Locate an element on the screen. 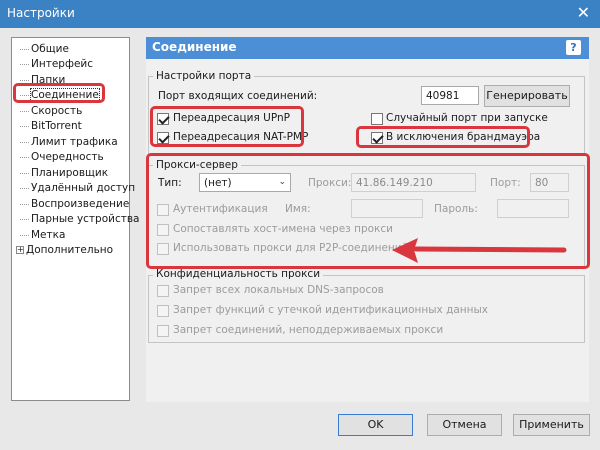 The height and width of the screenshot is (450, 600). sidebar-item-paired-devices: Парные устройства is located at coordinates (79, 219).